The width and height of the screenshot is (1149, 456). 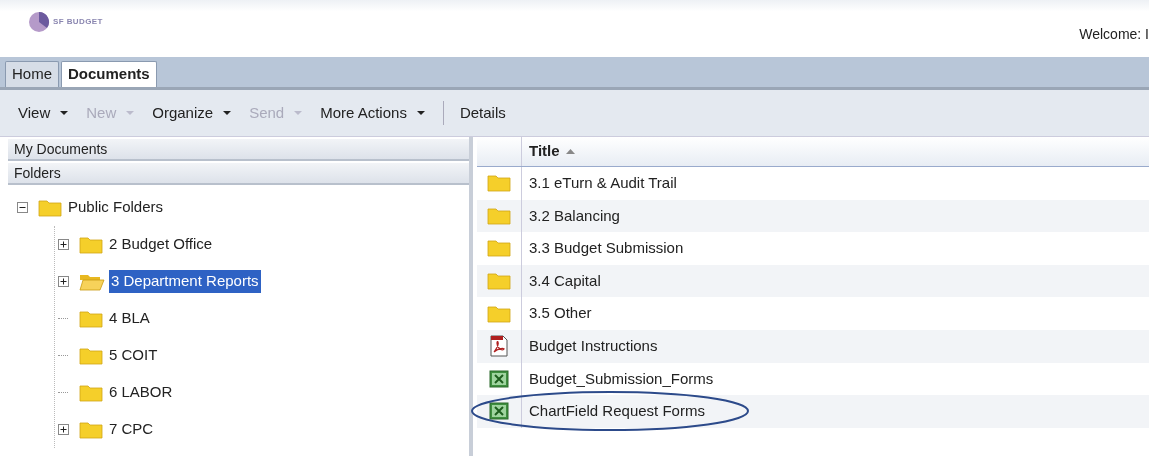 What do you see at coordinates (372, 113) in the screenshot?
I see `toolbar-menu: More Actions` at bounding box center [372, 113].